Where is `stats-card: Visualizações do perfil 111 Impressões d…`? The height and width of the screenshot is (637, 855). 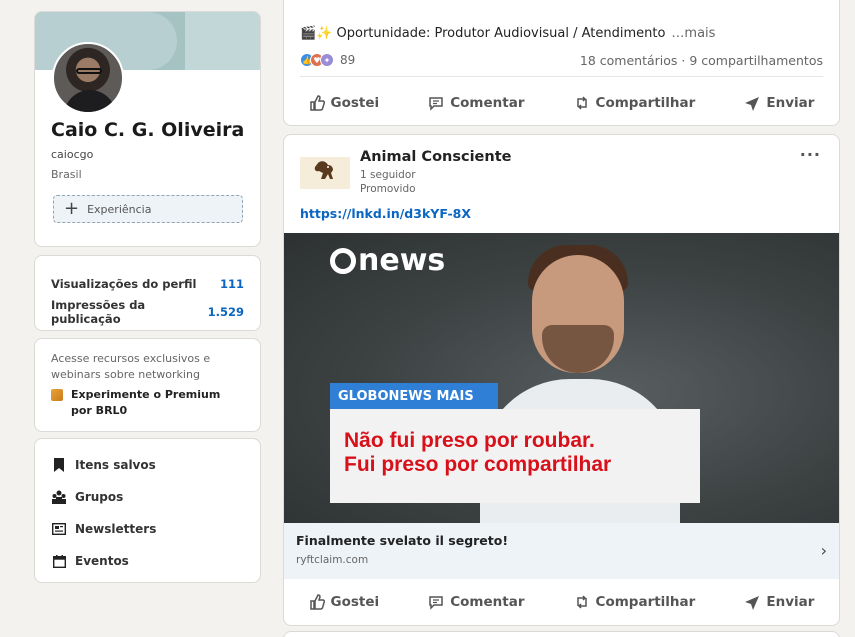
stats-card: Visualizações do perfil 111 Impressões d… is located at coordinates (147, 293).